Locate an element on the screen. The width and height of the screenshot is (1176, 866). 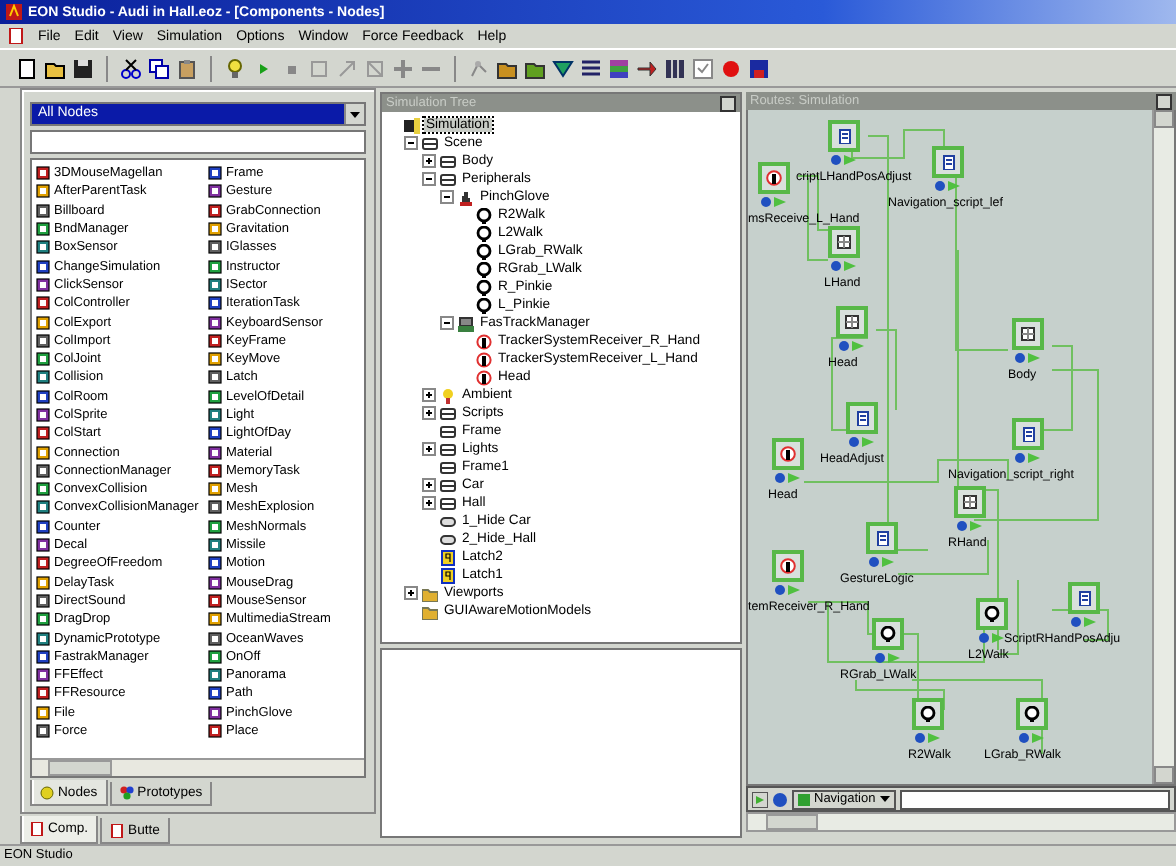
light-icon is located at coordinates (448, 395).